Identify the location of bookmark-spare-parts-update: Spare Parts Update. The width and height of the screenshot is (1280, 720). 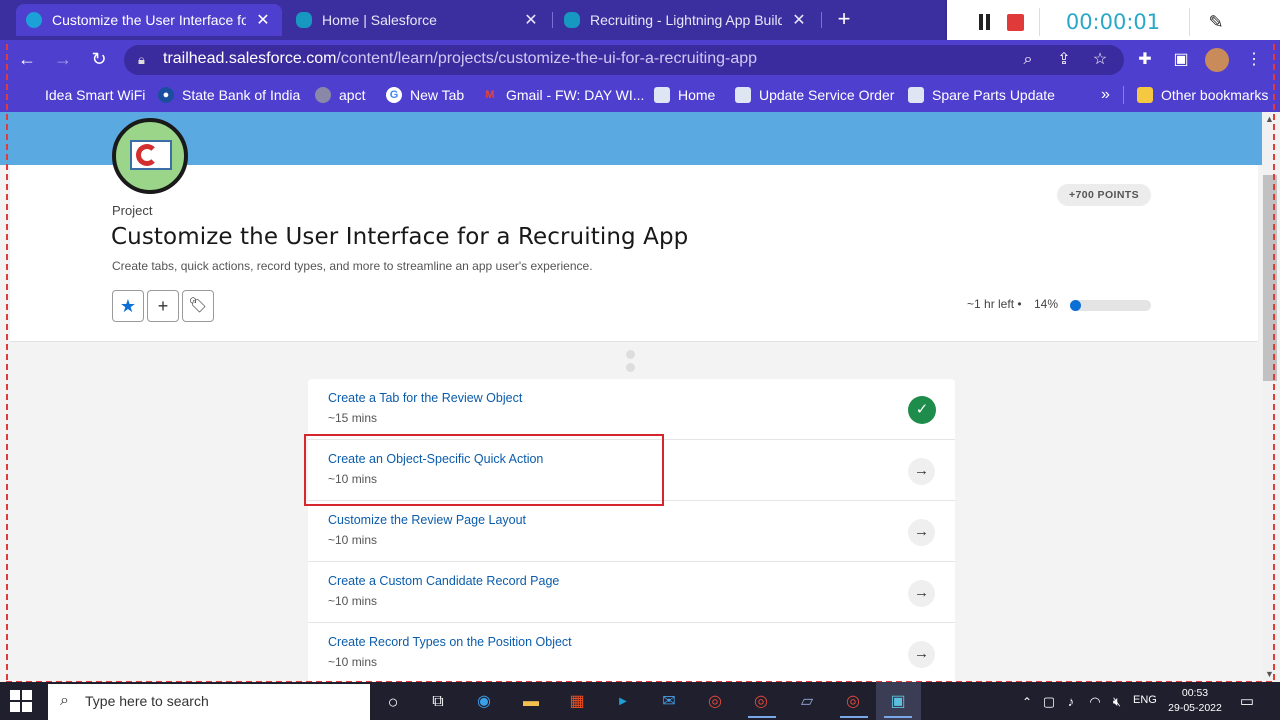
(981, 95).